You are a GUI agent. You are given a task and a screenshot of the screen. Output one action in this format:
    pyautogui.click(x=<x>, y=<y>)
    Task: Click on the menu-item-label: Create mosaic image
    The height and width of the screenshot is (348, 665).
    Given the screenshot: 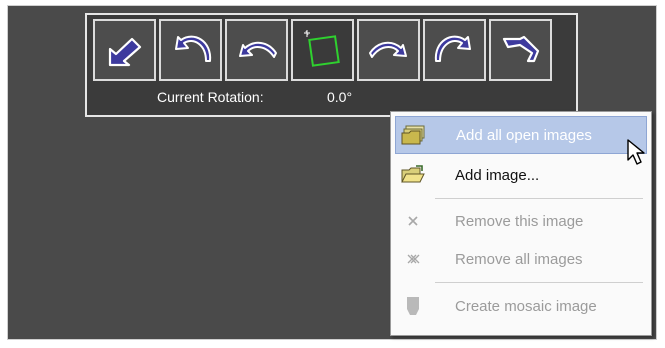 What is the action you would take?
    pyautogui.click(x=526, y=306)
    